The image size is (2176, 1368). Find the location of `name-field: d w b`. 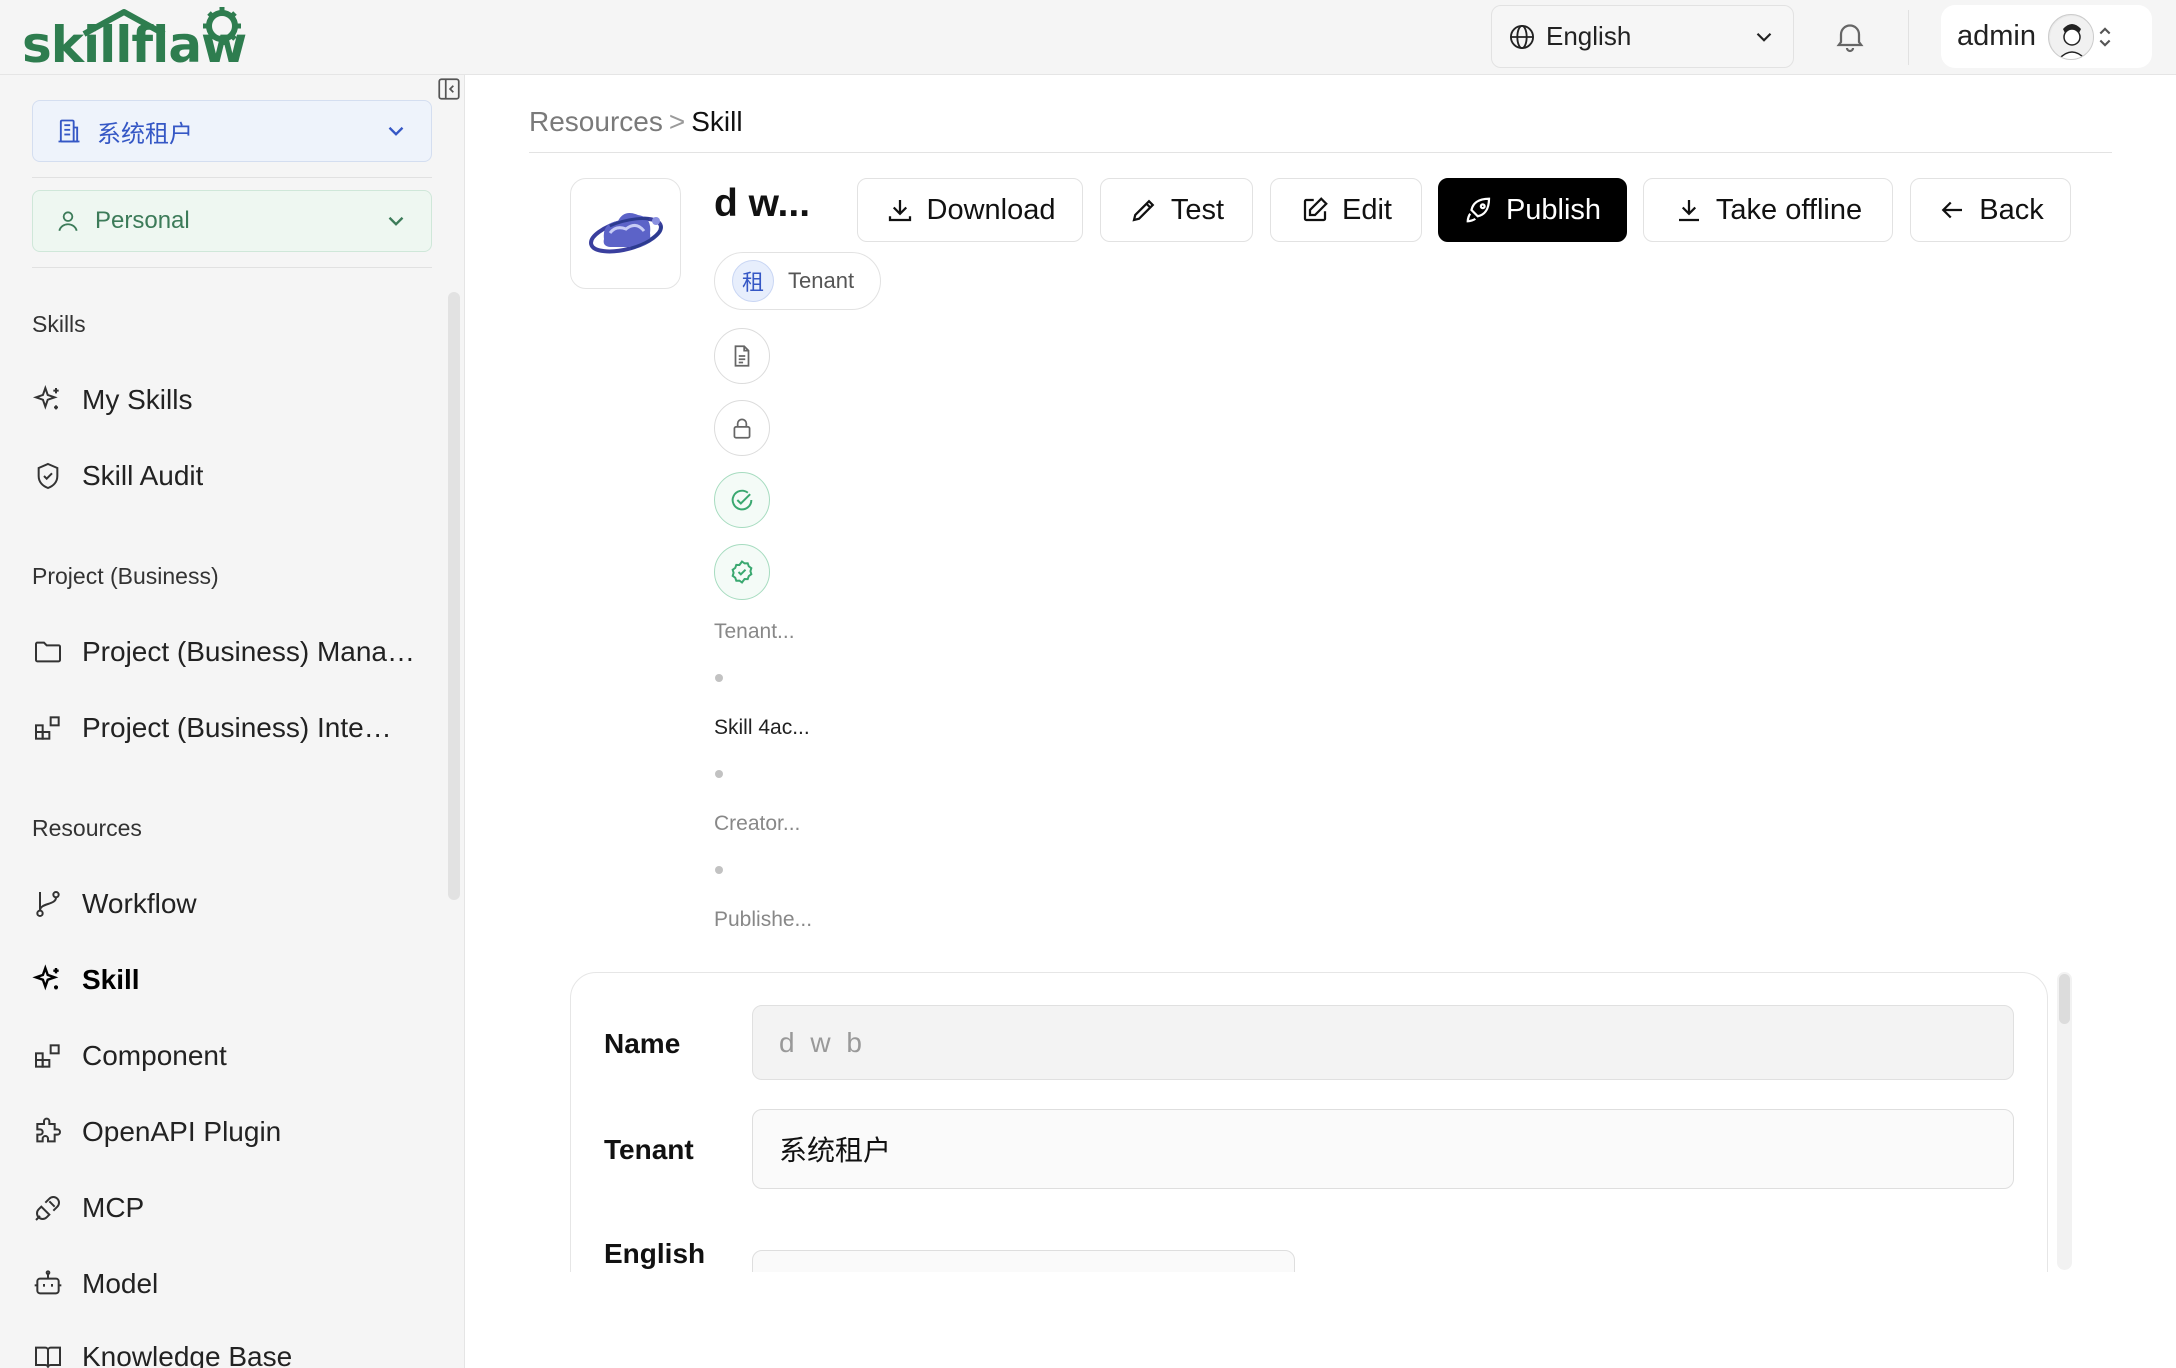

name-field: d w b is located at coordinates (1383, 1042).